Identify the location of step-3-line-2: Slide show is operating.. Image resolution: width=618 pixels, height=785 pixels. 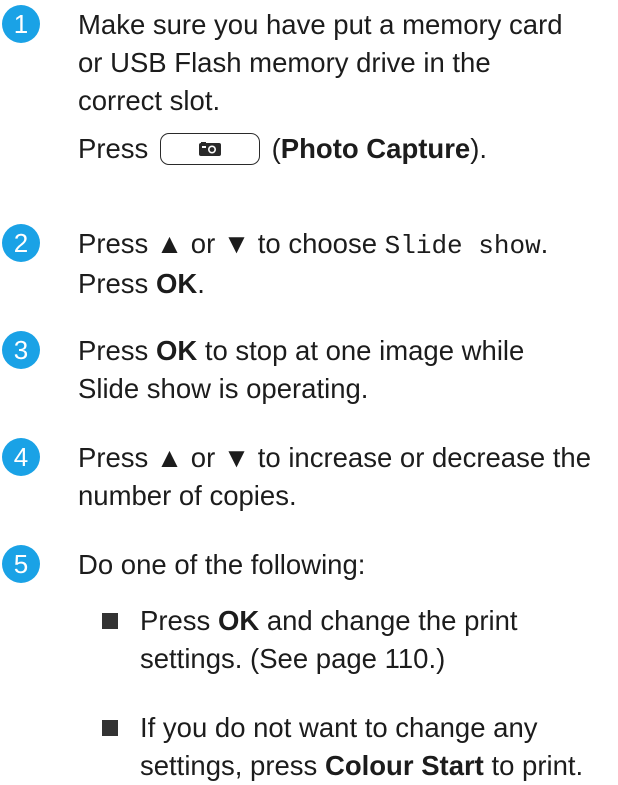
(223, 388).